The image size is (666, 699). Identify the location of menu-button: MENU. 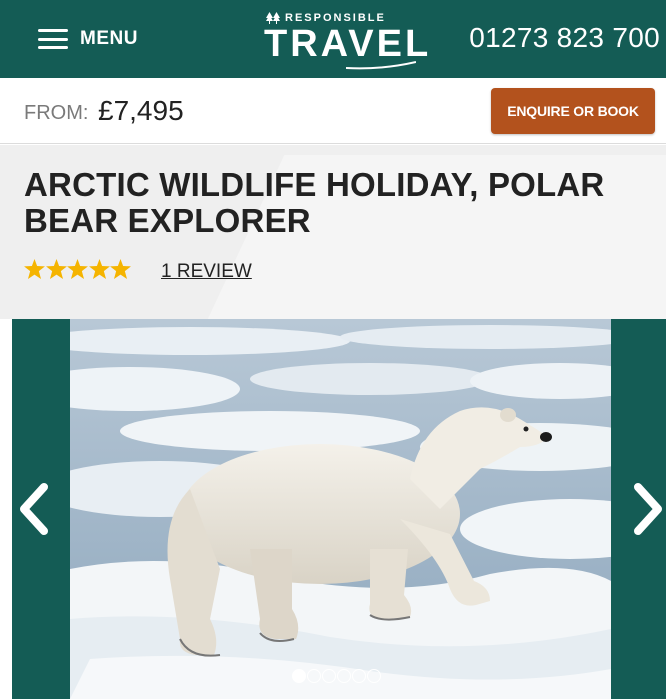
(88, 39).